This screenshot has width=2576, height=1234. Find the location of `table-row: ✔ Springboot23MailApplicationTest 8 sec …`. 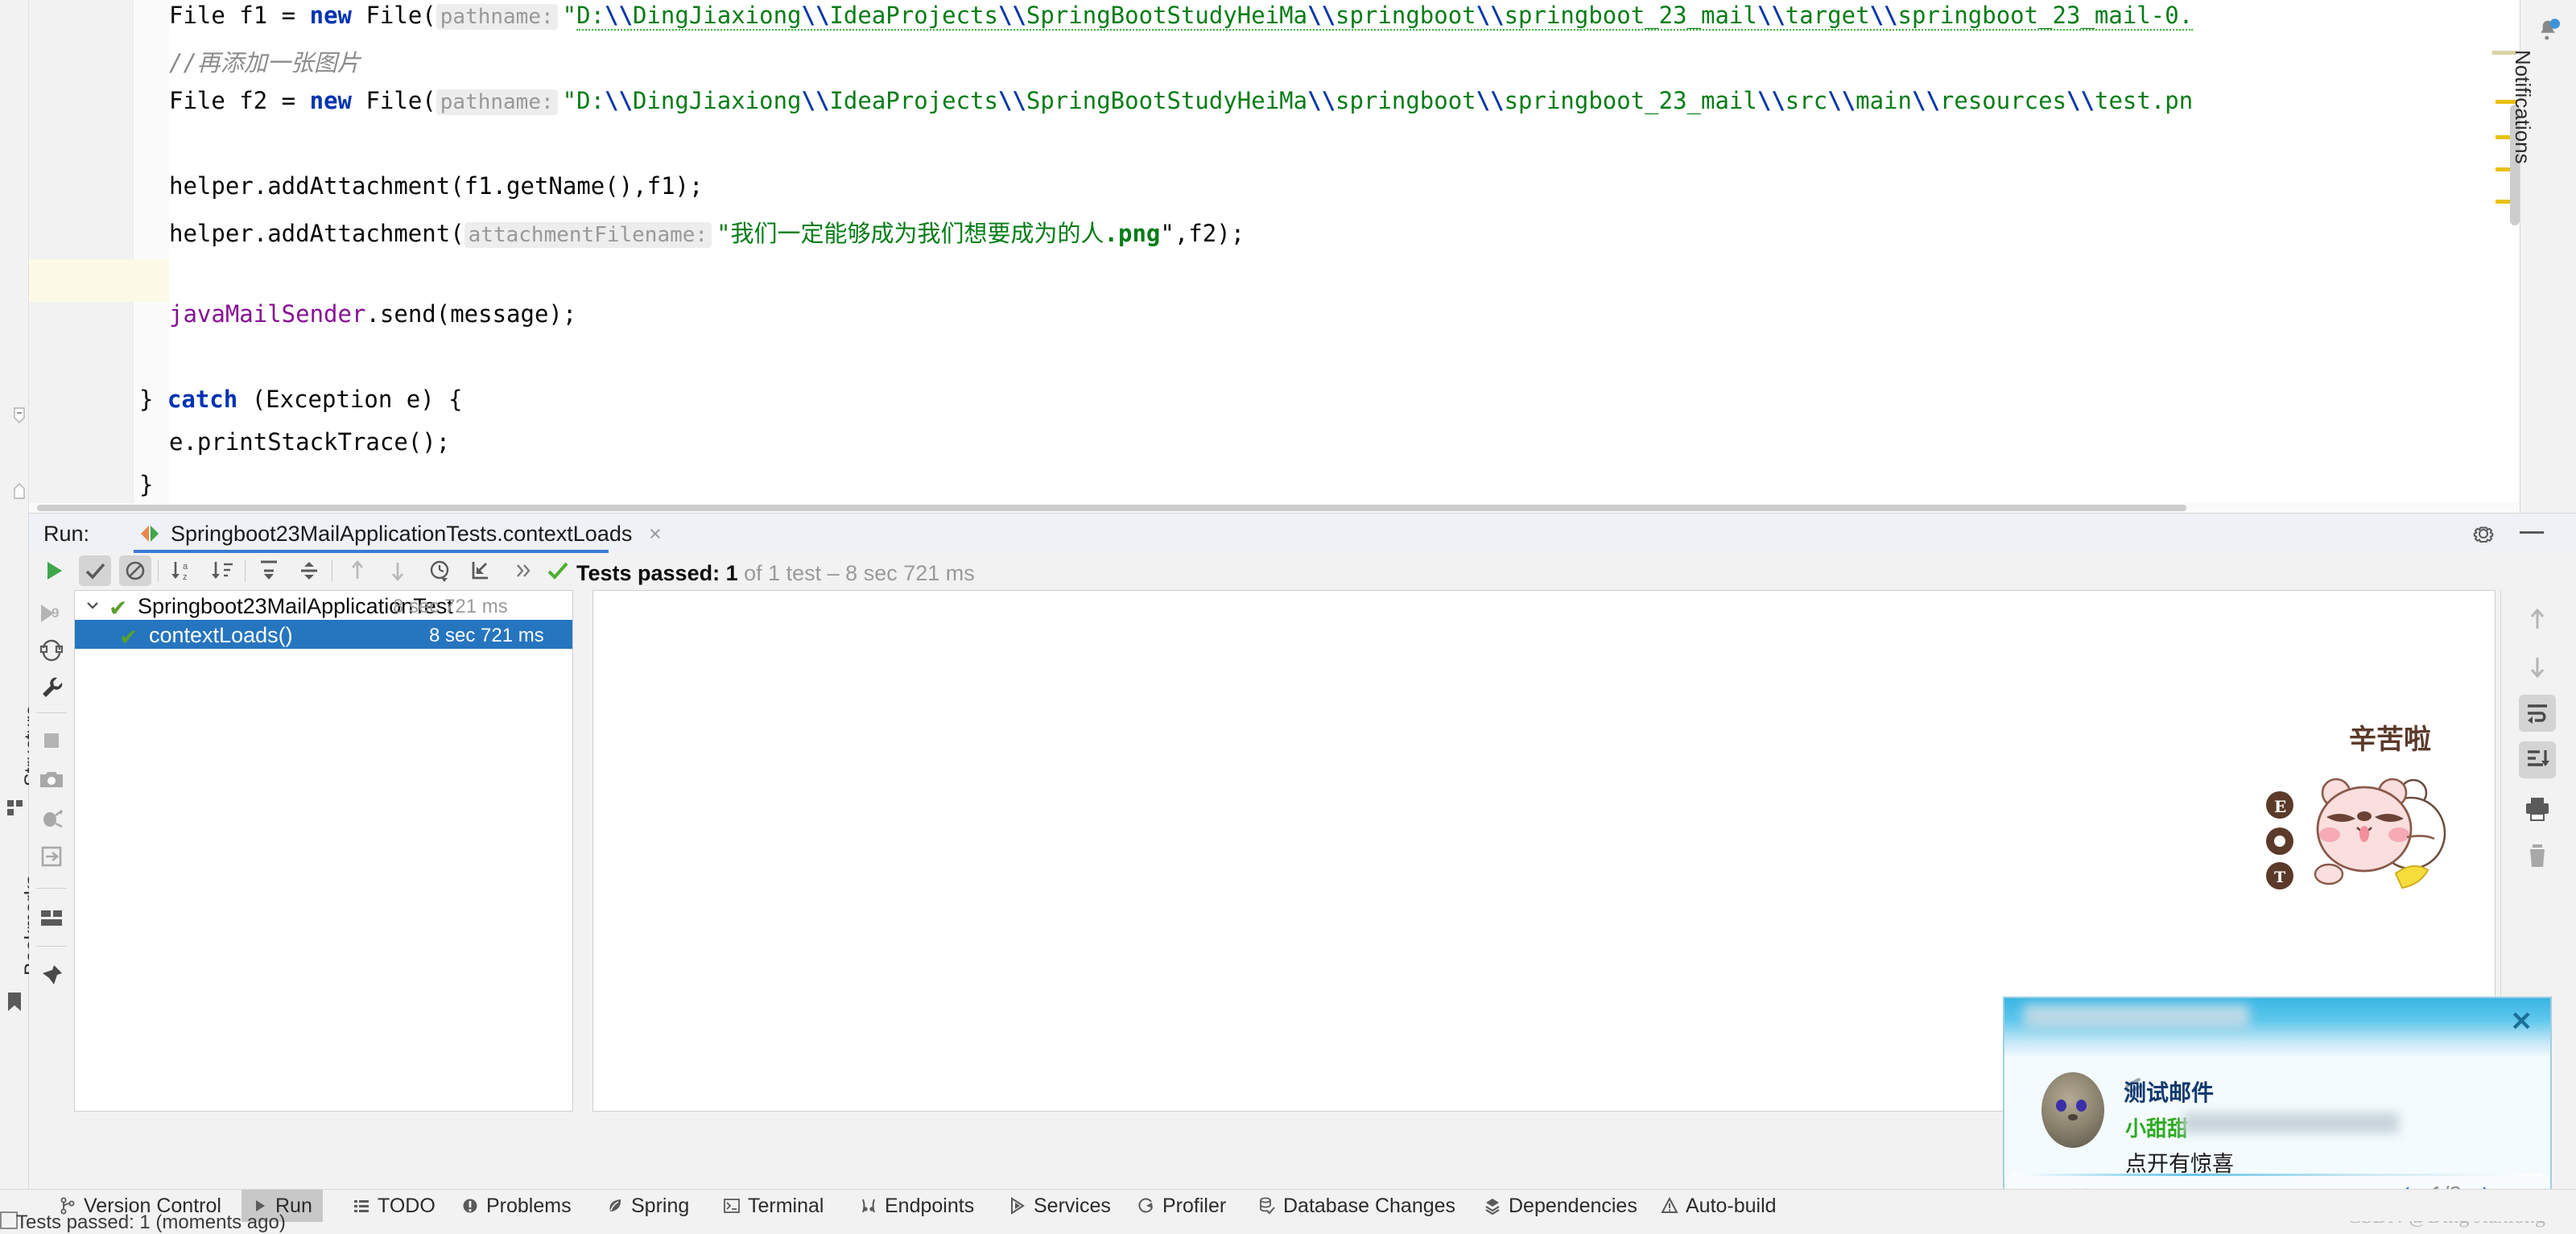

table-row: ✔ Springboot23MailApplicationTest 8 sec … is located at coordinates (323, 606).